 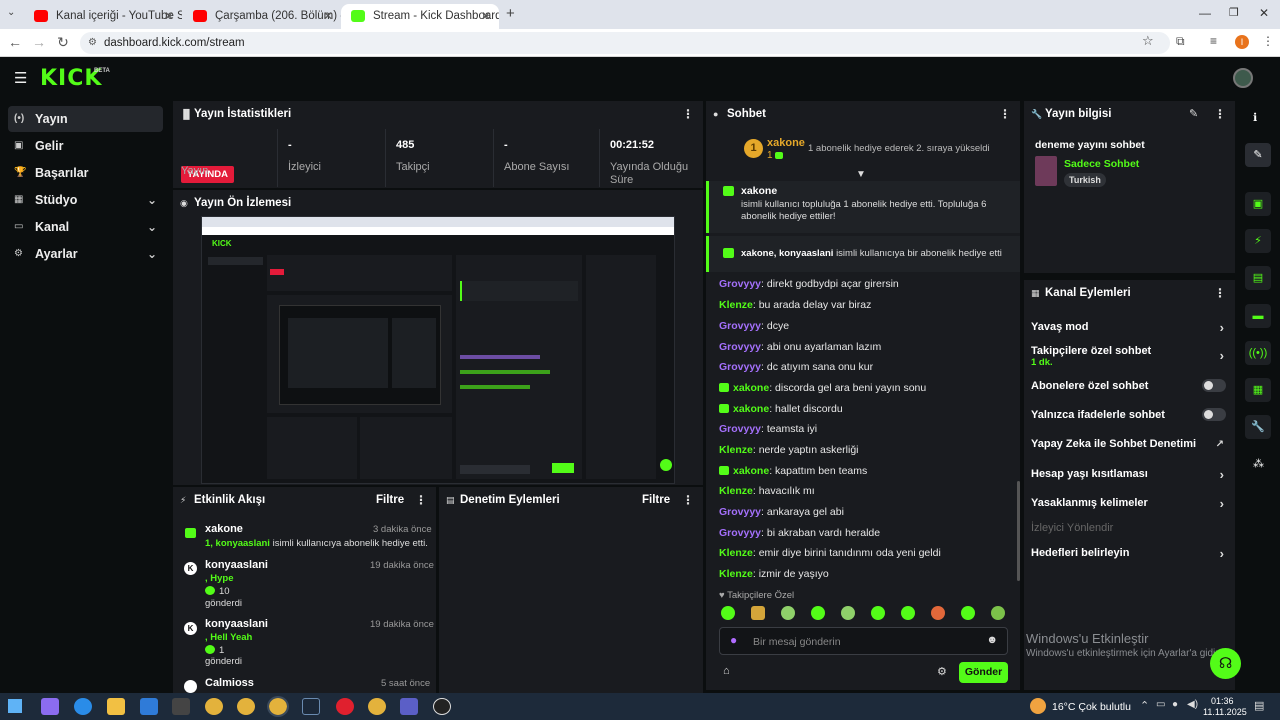 What do you see at coordinates (63, 42) in the screenshot?
I see `reload-icon: ↻` at bounding box center [63, 42].